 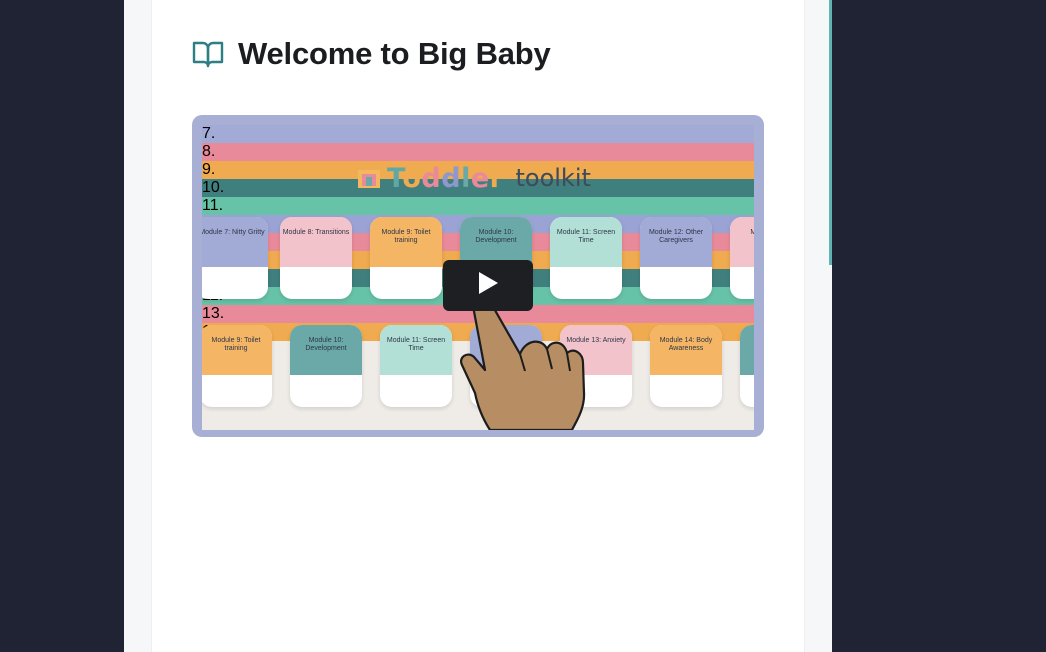 I want to click on play-button, so click(x=488, y=285).